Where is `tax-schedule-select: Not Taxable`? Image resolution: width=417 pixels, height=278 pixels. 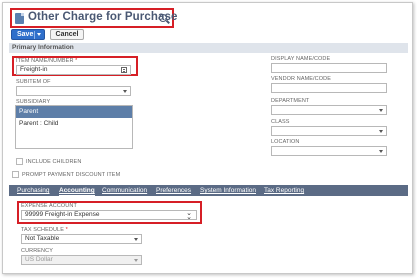
tax-schedule-select: Not Taxable is located at coordinates (81, 239).